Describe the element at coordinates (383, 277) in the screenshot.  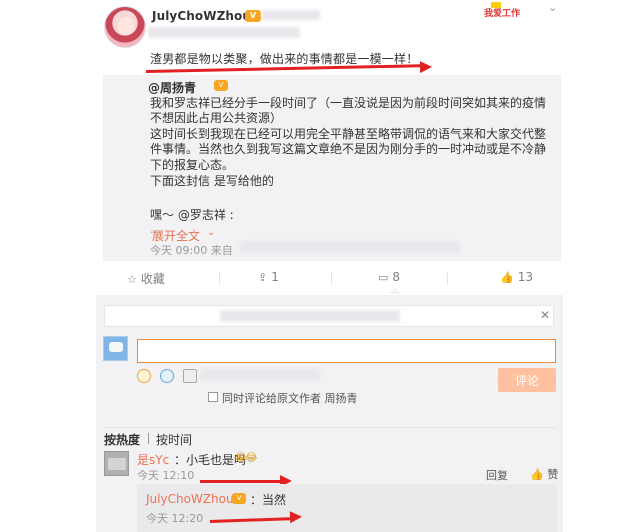
I see `comment-icon: ▭` at that location.